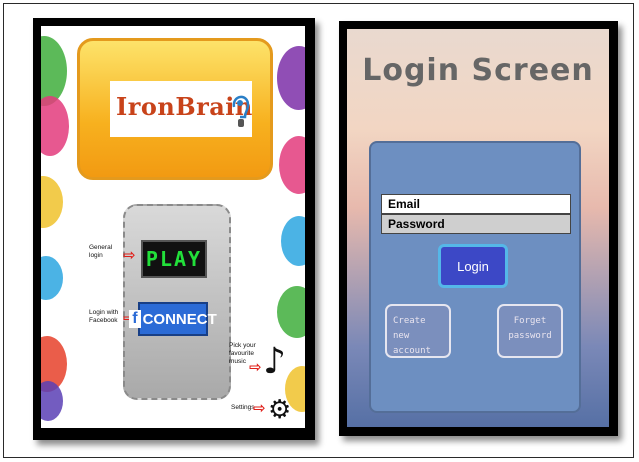 Image resolution: width=639 pixels, height=462 pixels. What do you see at coordinates (135, 319) in the screenshot?
I see `facebook-icon: f` at bounding box center [135, 319].